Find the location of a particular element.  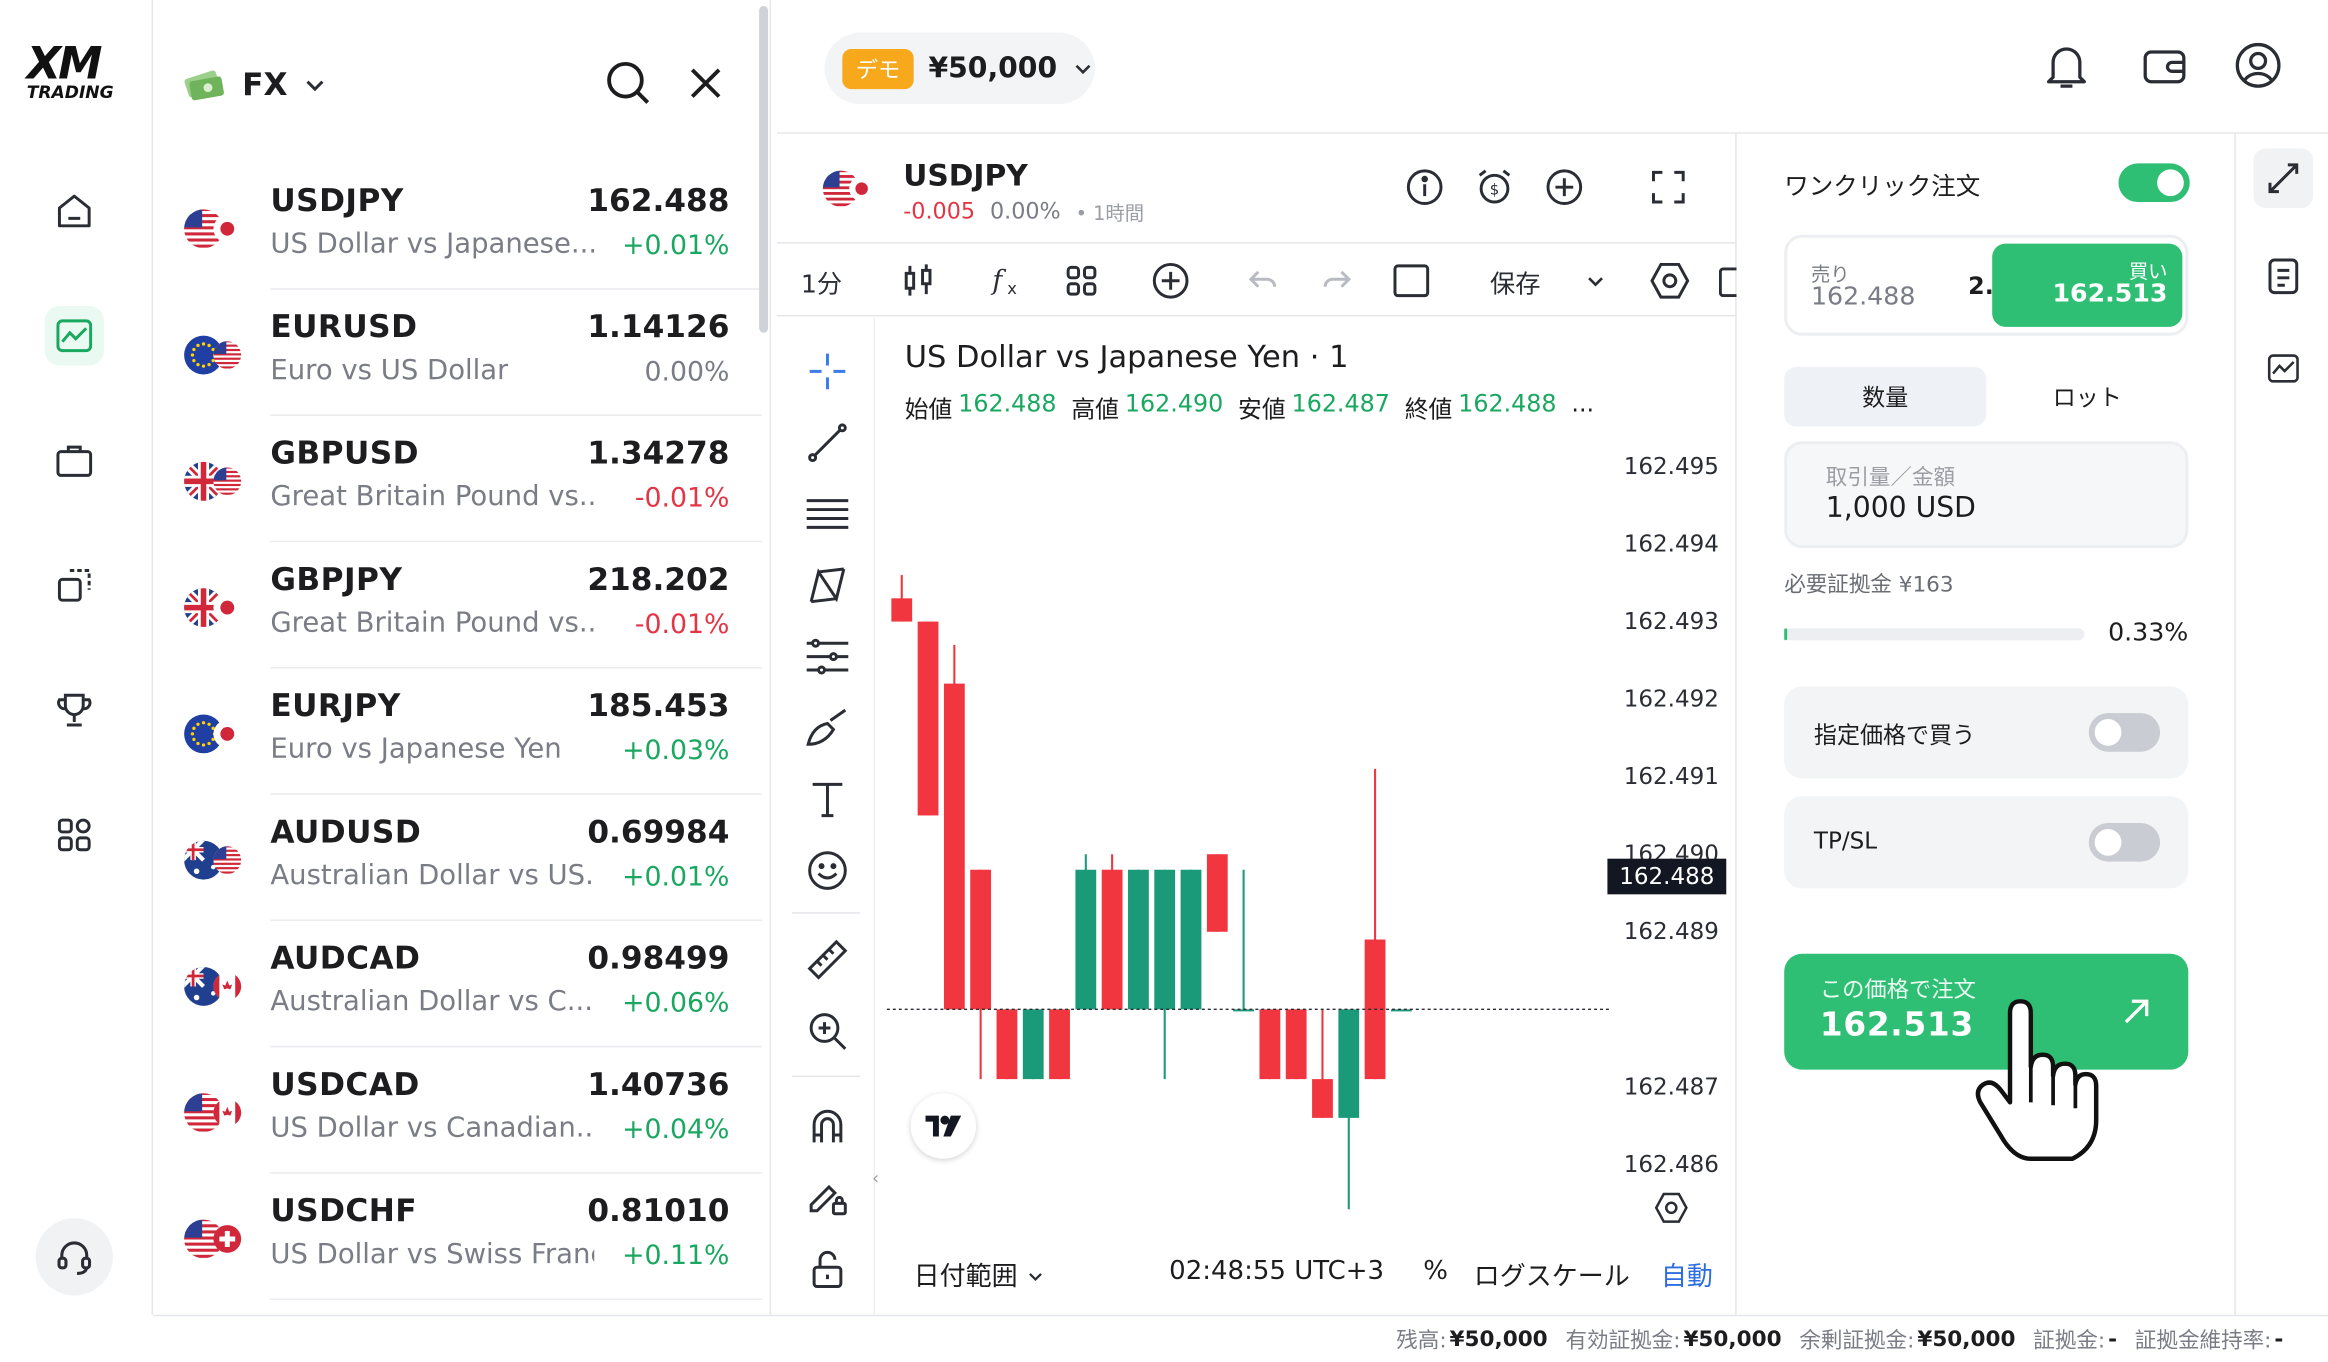

profile-button is located at coordinates (2259, 66).